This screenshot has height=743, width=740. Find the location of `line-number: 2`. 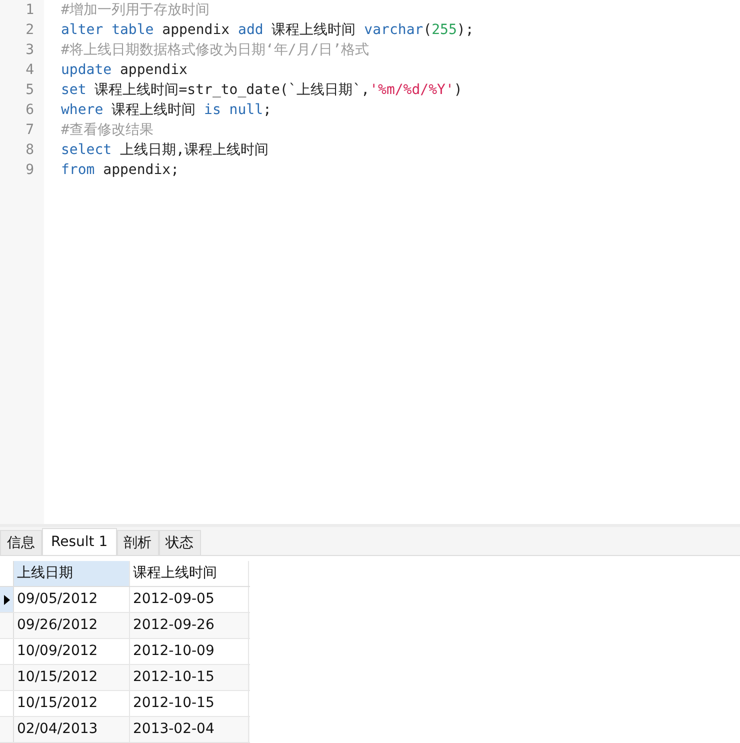

line-number: 2 is located at coordinates (29, 30).